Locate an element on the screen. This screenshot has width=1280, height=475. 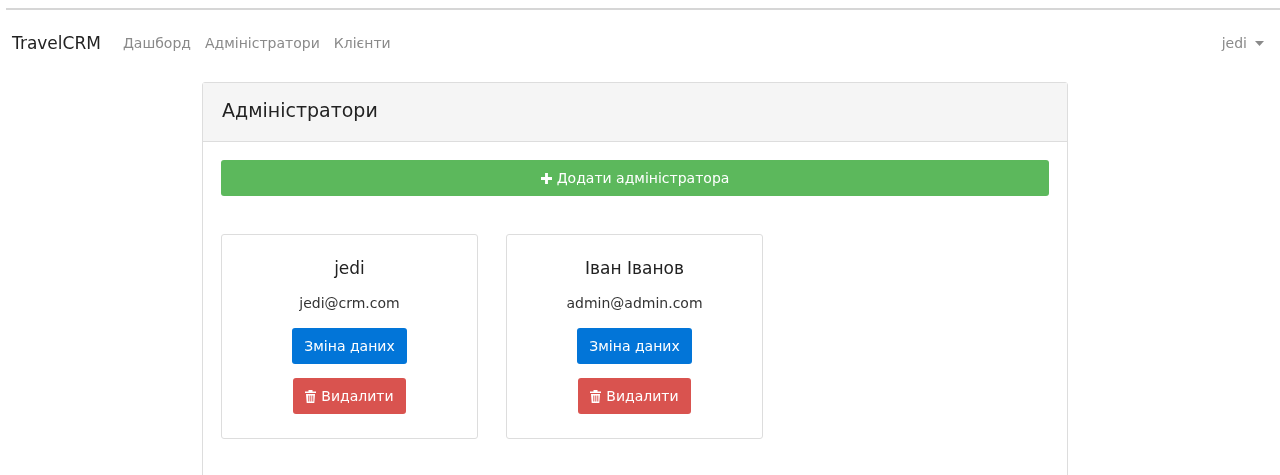
admin-name: Іван Іванов is located at coordinates (634, 268).